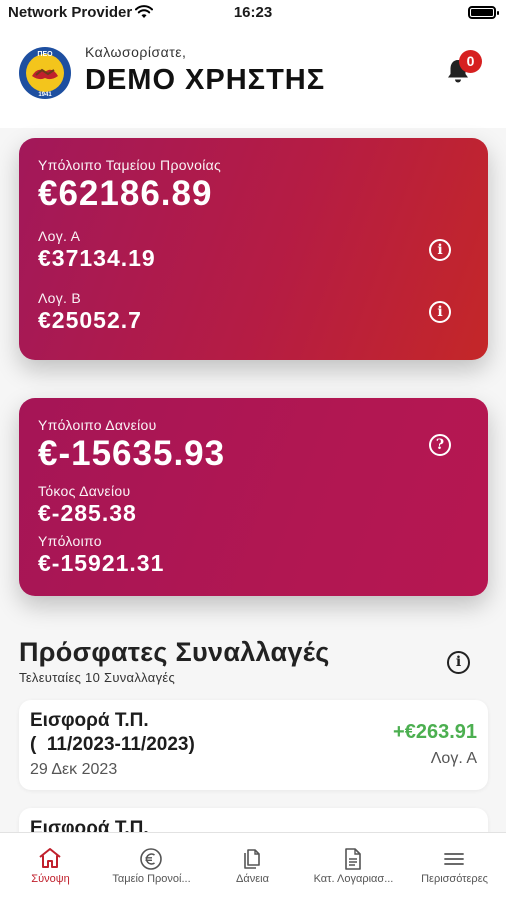  What do you see at coordinates (45, 95) in the screenshot?
I see `logo-text-bottom: 1941` at bounding box center [45, 95].